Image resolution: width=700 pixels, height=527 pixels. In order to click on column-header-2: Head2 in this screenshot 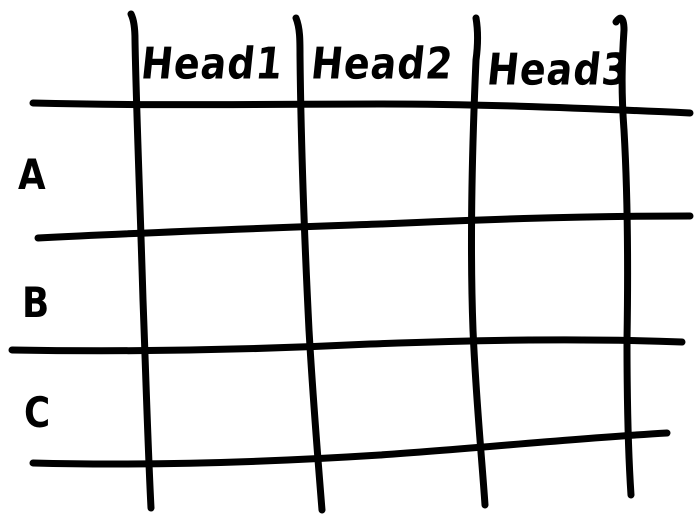, I will do `click(382, 63)`.